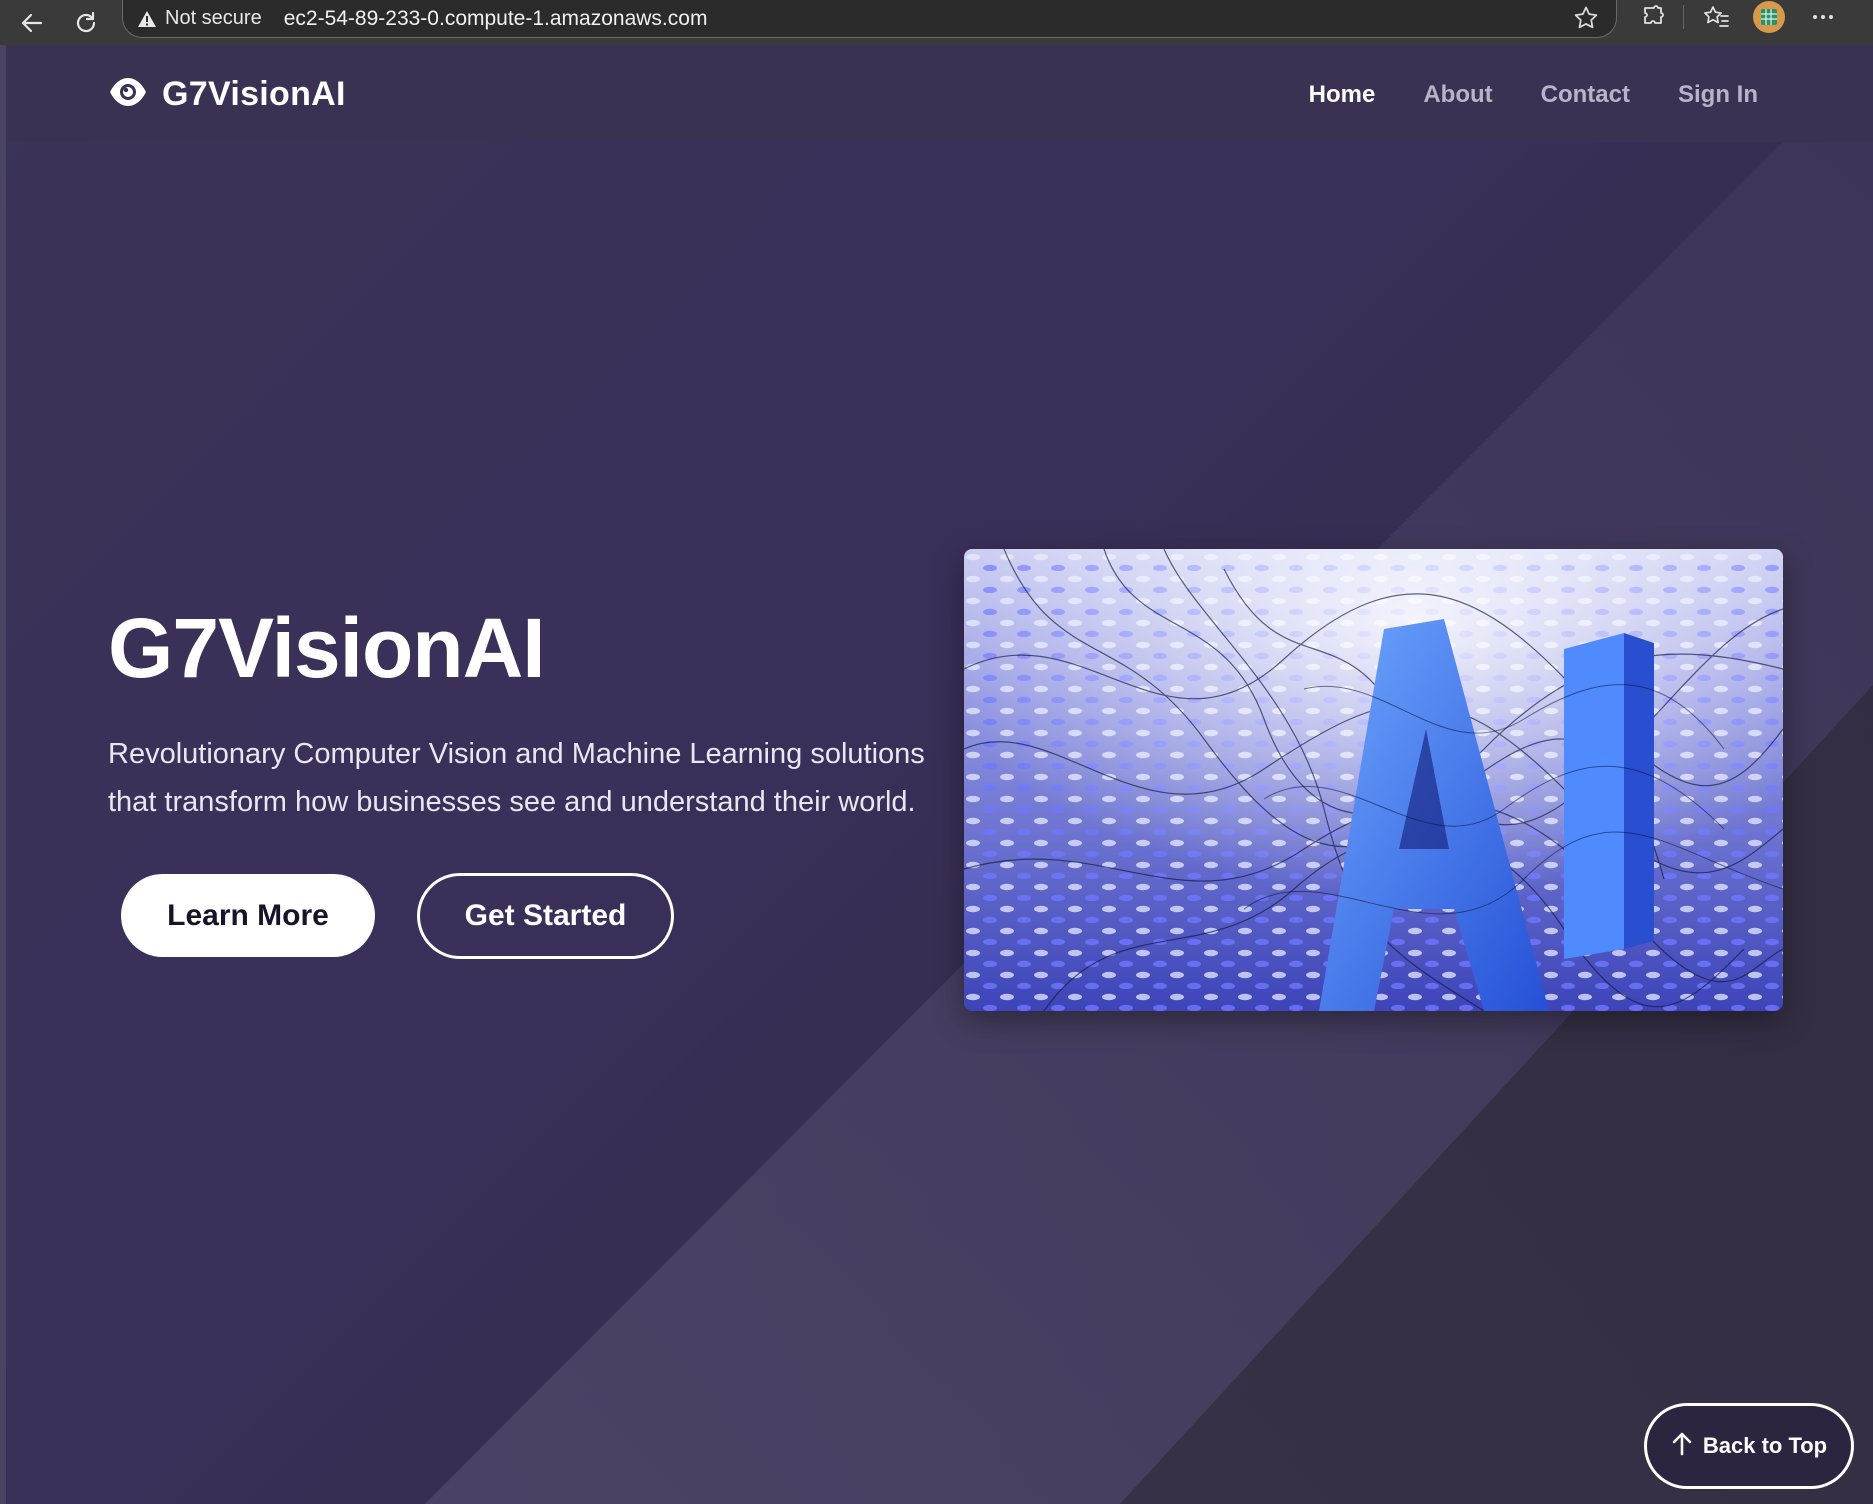 The height and width of the screenshot is (1504, 1873). I want to click on logo-text: G7VisionAI, so click(254, 94).